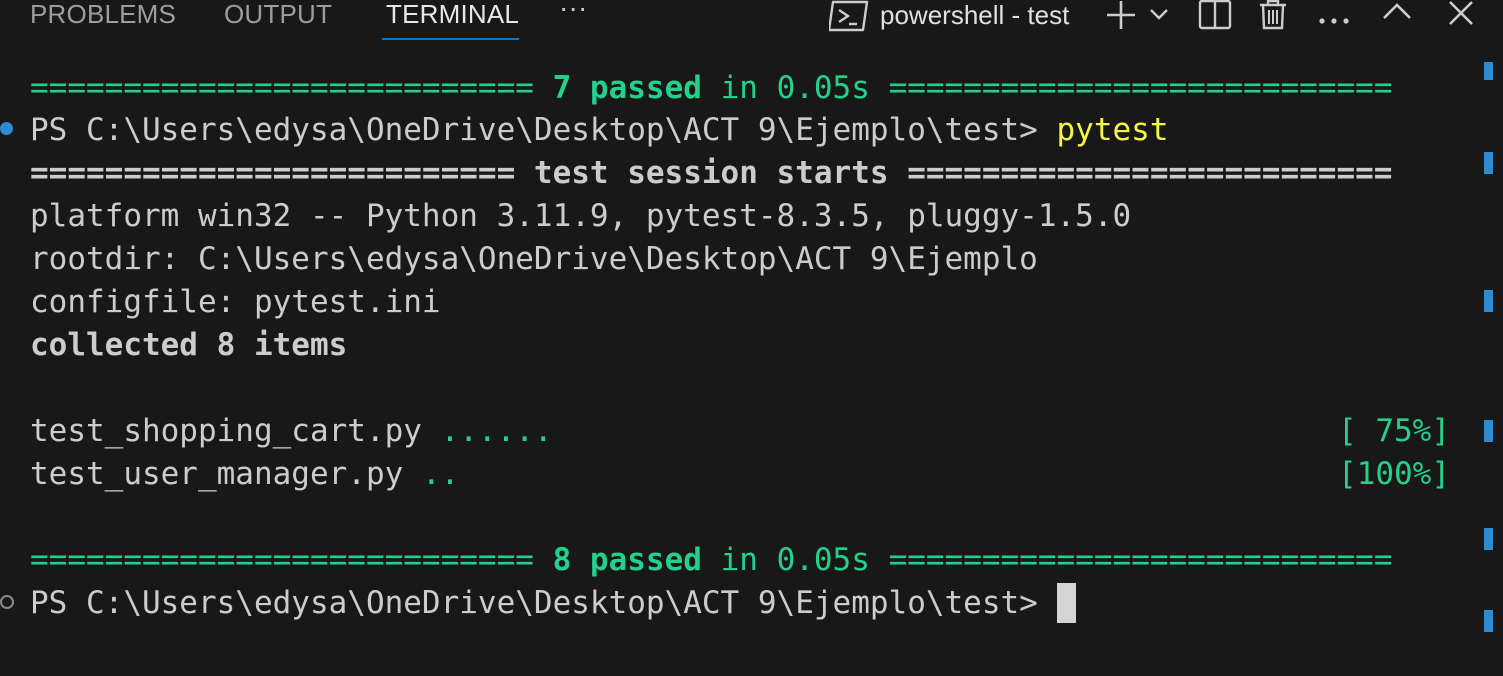  I want to click on test-file-name: test_shopping_cart.py, so click(235, 431).